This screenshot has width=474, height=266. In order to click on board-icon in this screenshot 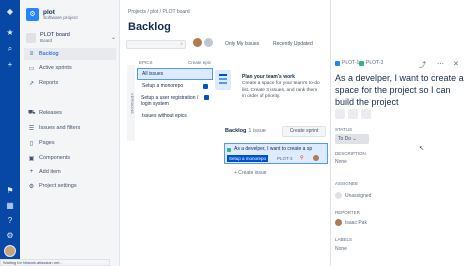, I will do `click(31, 37)`.